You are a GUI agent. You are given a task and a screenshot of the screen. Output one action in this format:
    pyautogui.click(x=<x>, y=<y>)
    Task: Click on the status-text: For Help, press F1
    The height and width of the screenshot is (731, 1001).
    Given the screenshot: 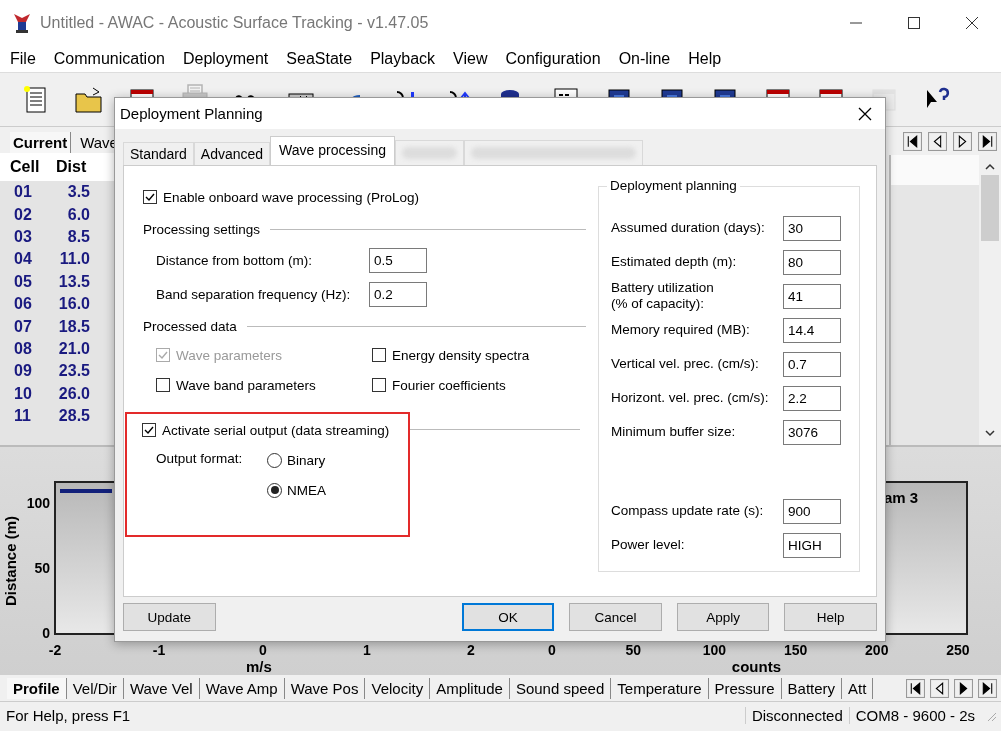 What is the action you would take?
    pyautogui.click(x=68, y=715)
    